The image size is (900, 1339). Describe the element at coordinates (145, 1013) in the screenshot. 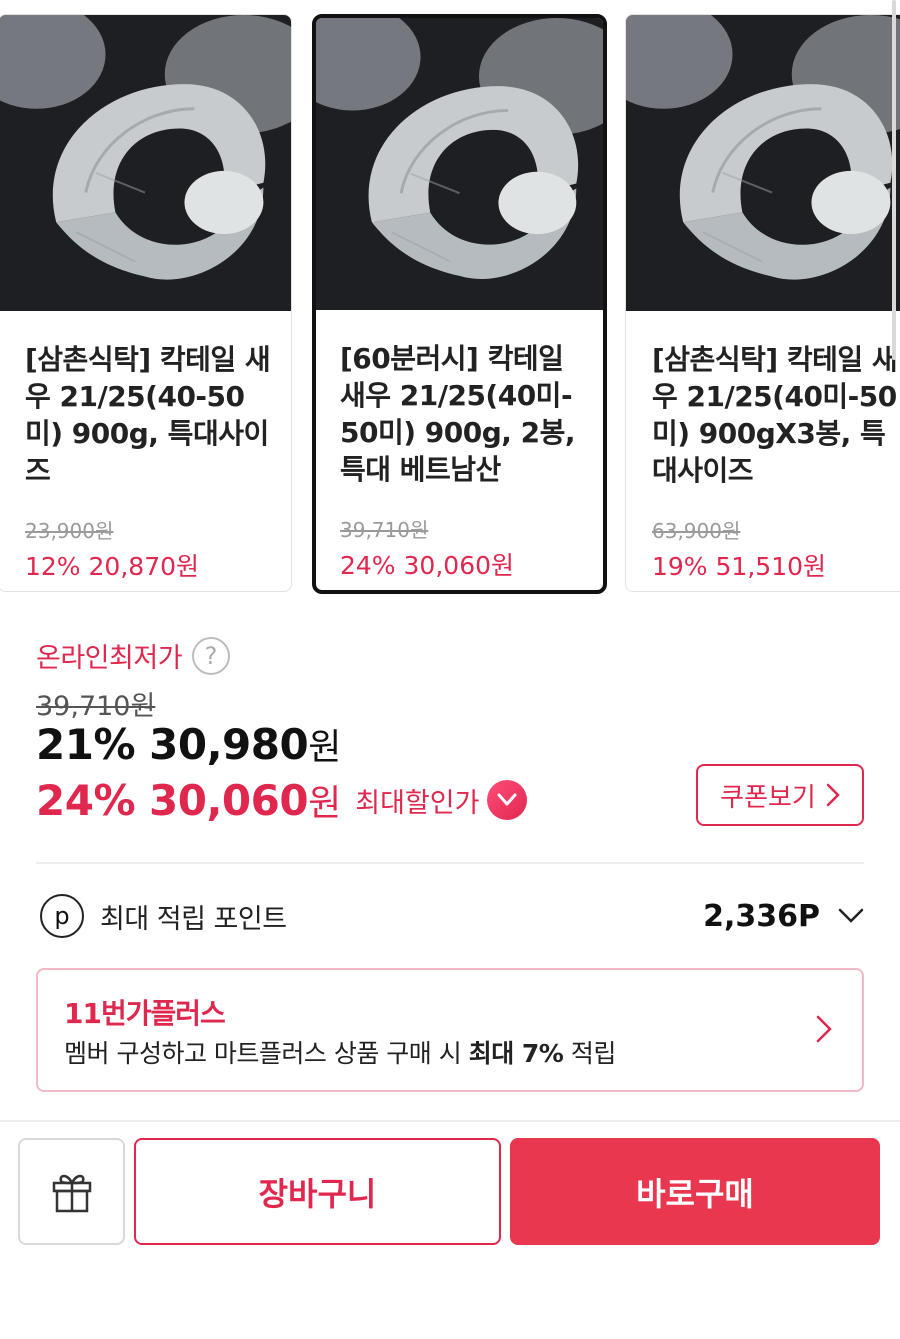

I see `membership-brand: 11번가플러스` at that location.